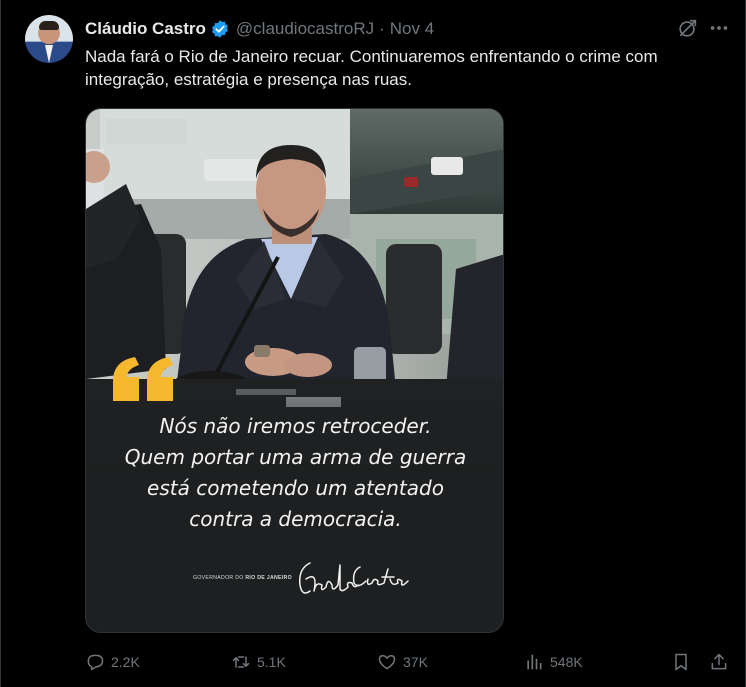  I want to click on share-button, so click(719, 662).